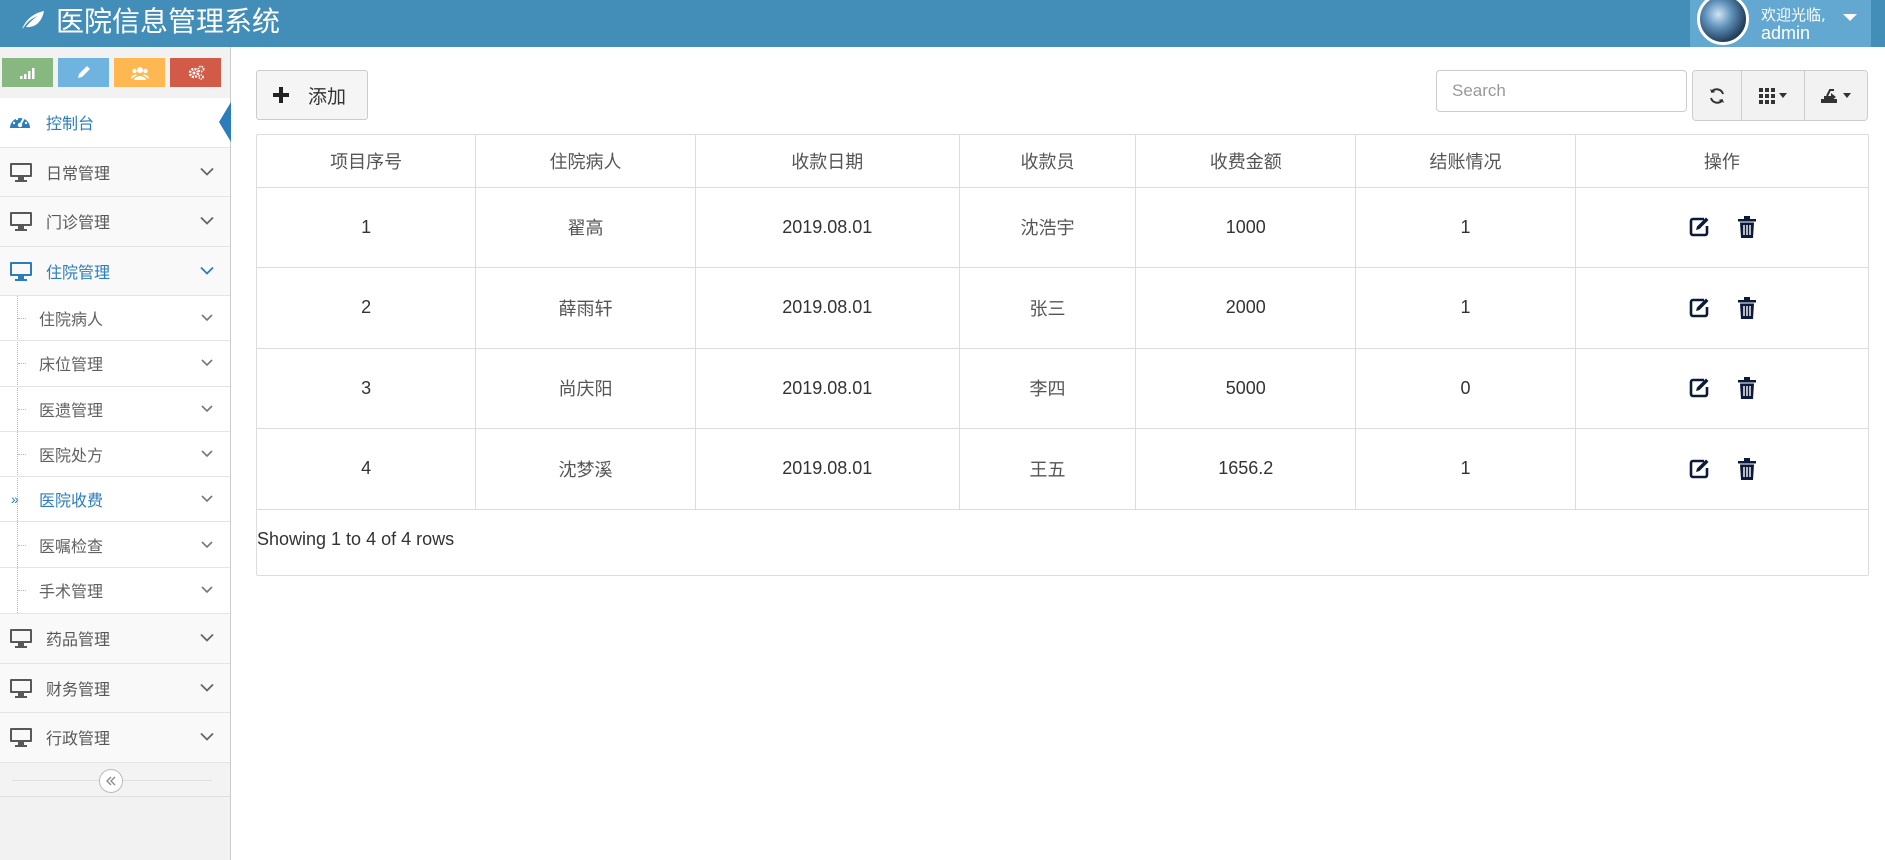  I want to click on shortcut-edit-button, so click(83, 72).